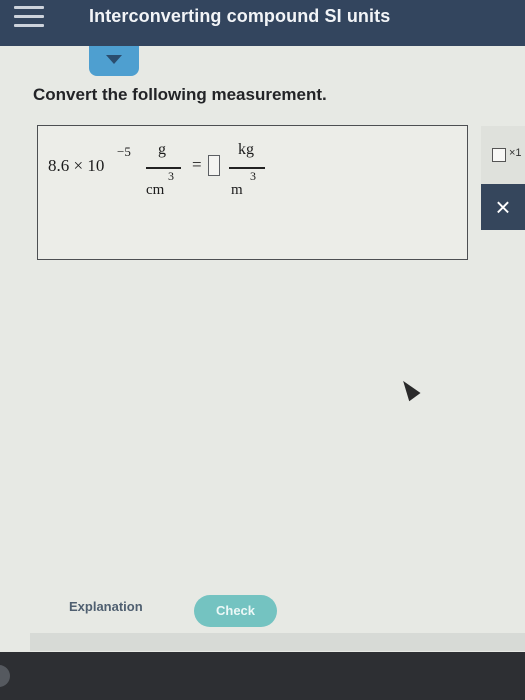 This screenshot has width=525, height=700. What do you see at coordinates (197, 164) in the screenshot?
I see `equals-sign: =` at bounding box center [197, 164].